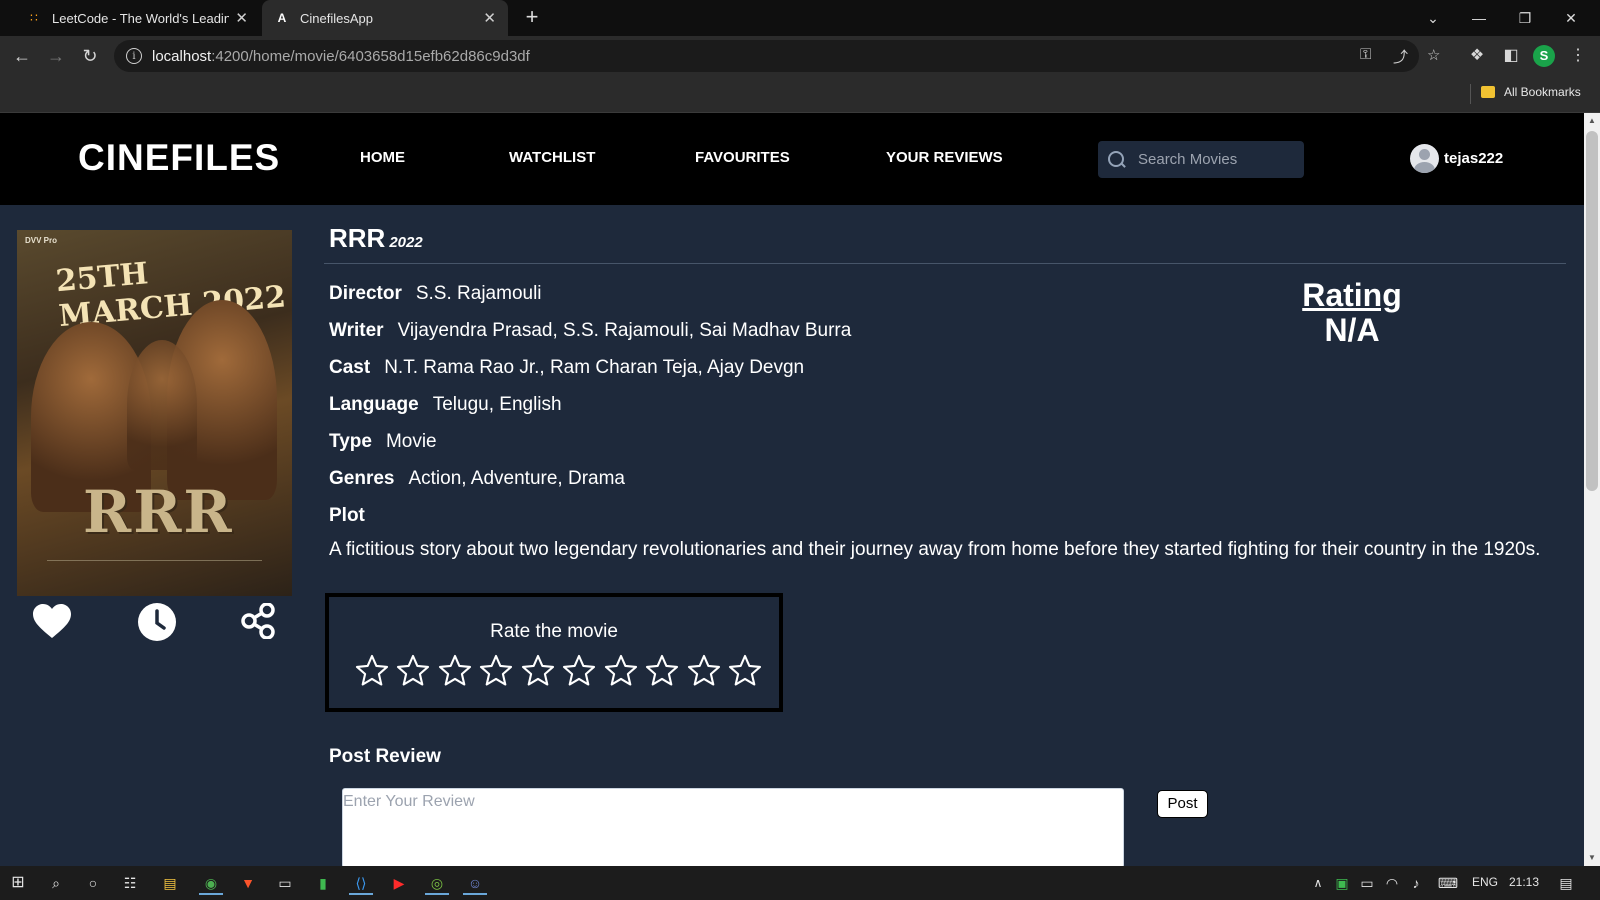  I want to click on youtube-icon: ▶, so click(399, 883).